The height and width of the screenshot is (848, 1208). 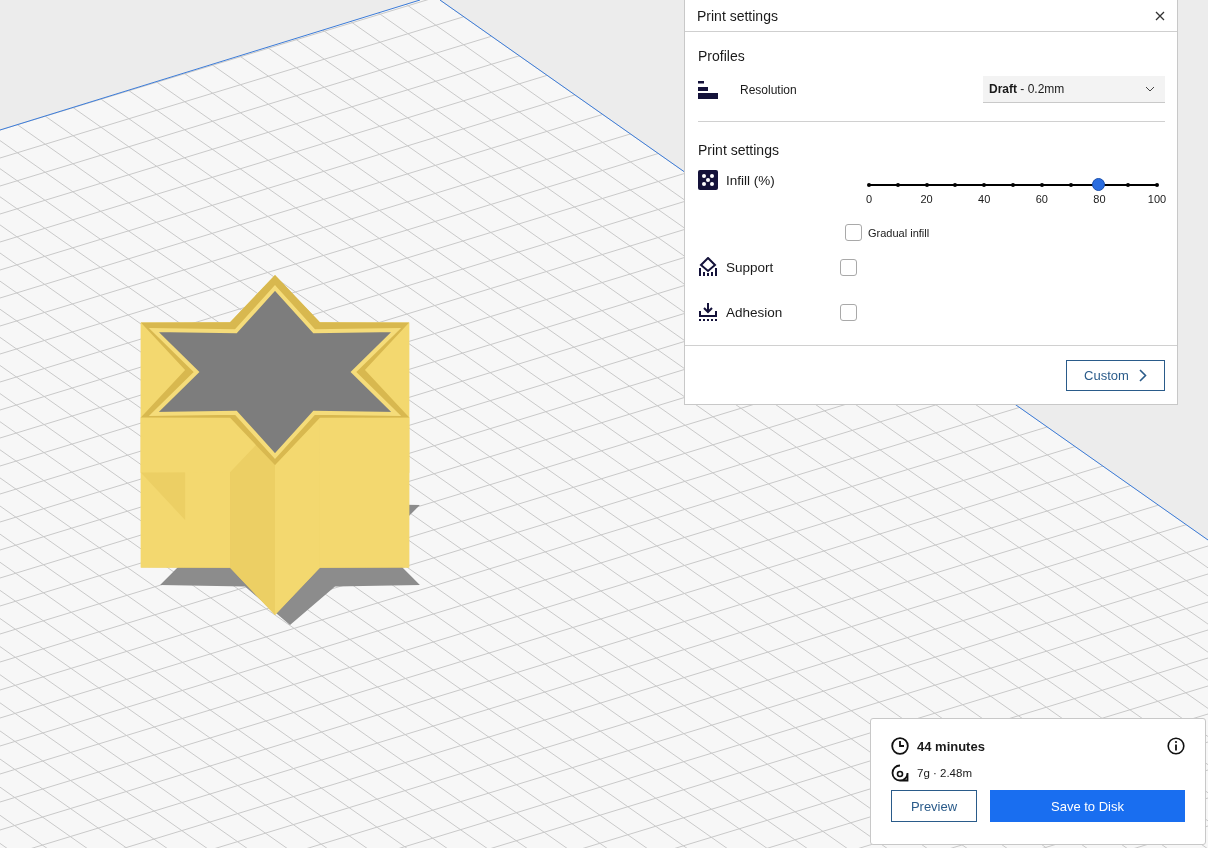 What do you see at coordinates (750, 180) in the screenshot?
I see `infill-label: Infill (%)` at bounding box center [750, 180].